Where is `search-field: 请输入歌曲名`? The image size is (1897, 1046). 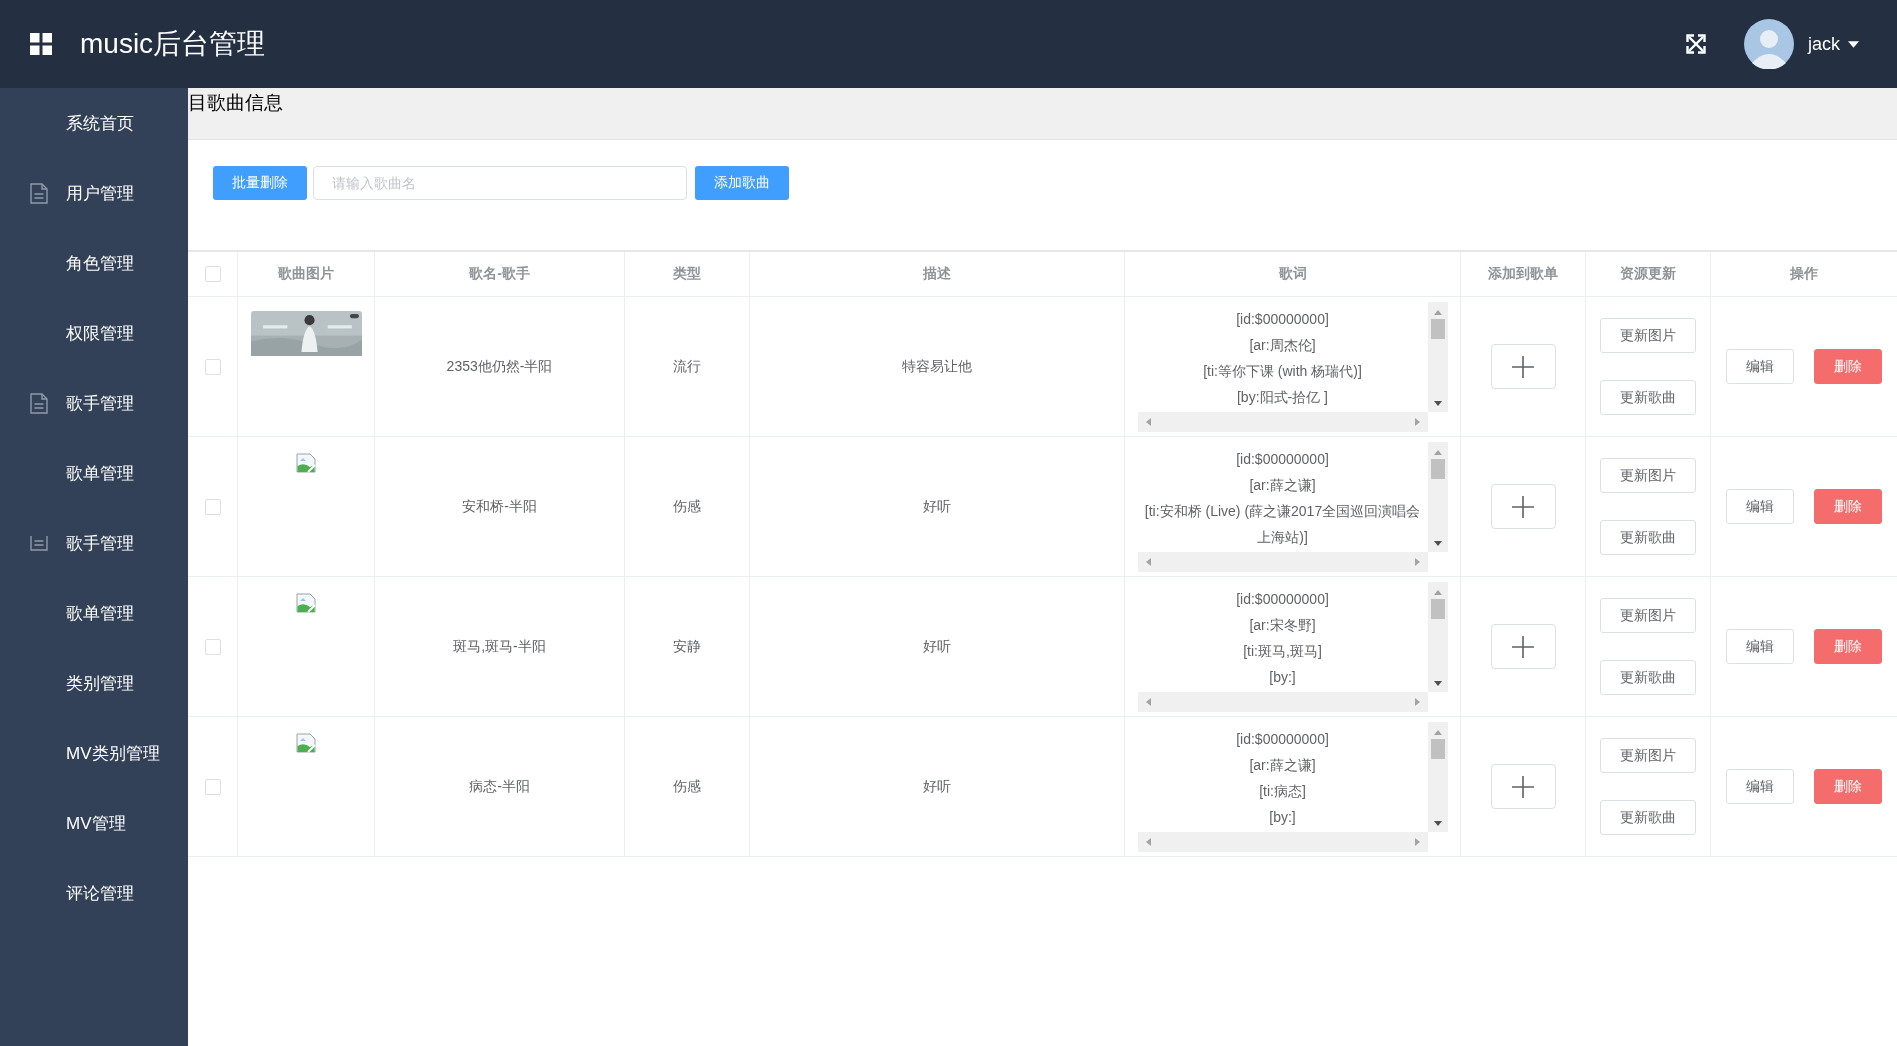
search-field: 请输入歌曲名 is located at coordinates (500, 183).